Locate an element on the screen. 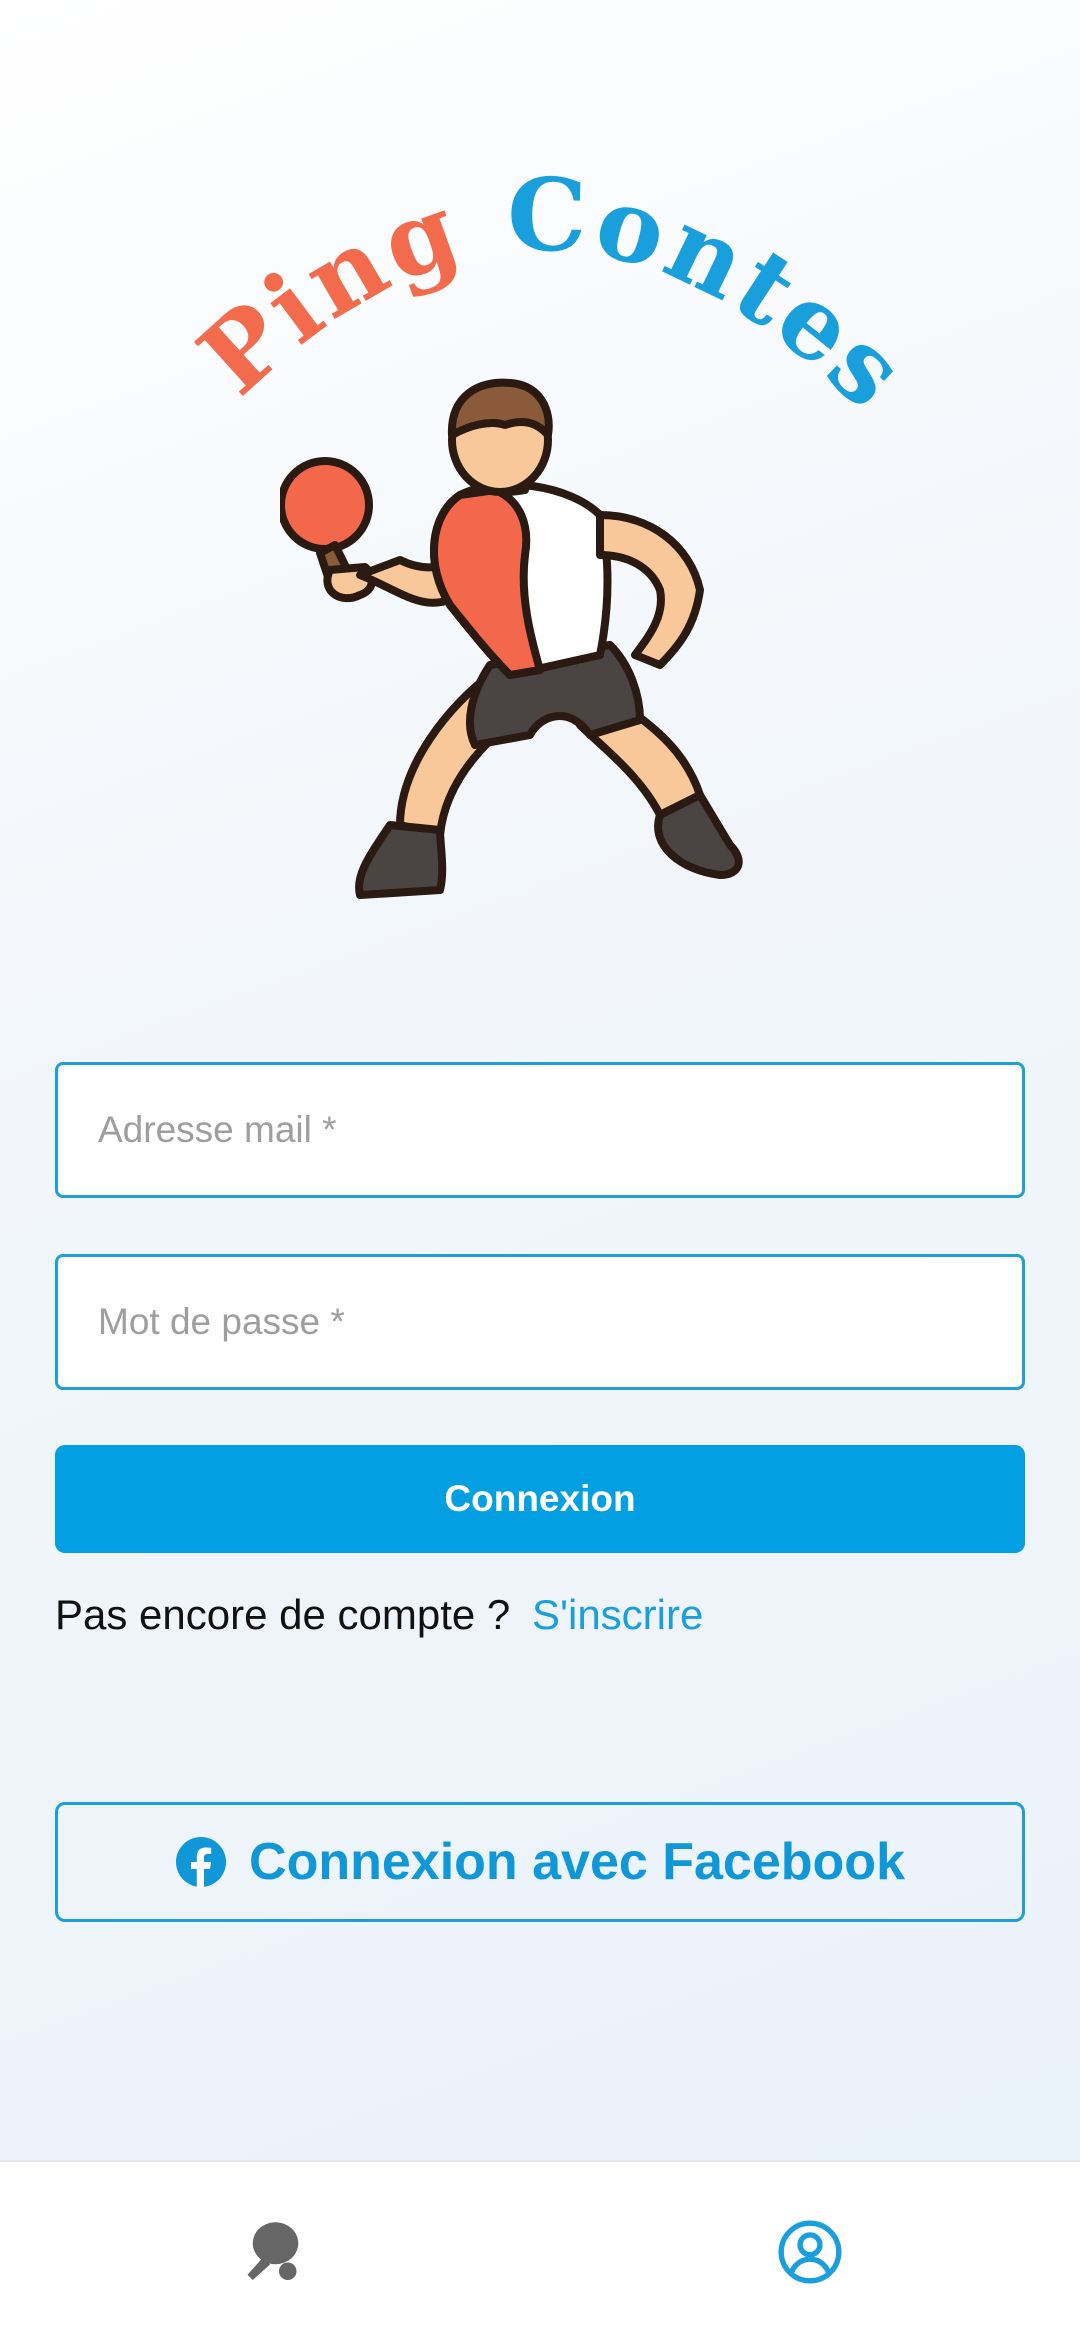  signup-row: Pas encore de compte ? S'inscrire is located at coordinates (379, 1615).